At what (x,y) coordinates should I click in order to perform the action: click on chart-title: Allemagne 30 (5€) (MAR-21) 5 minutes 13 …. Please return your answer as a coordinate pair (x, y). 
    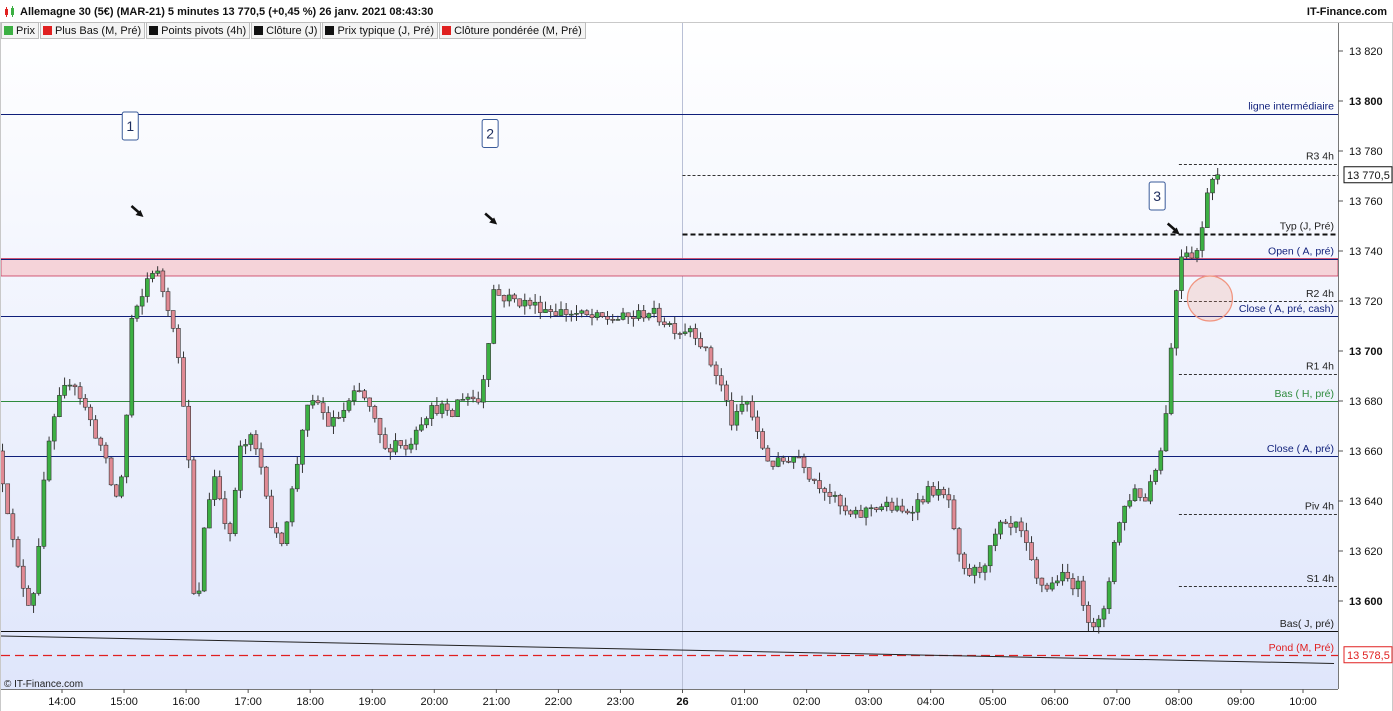
    Looking at the image, I should click on (227, 12).